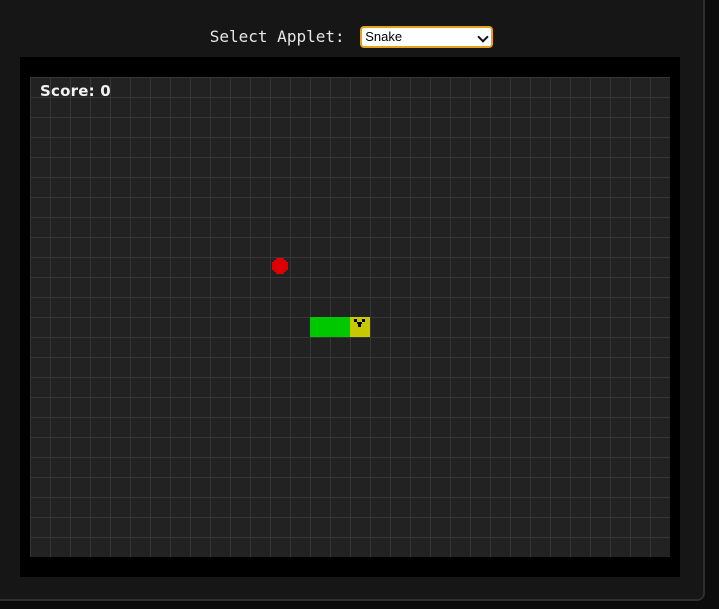 Image resolution: width=719 pixels, height=609 pixels. Describe the element at coordinates (483, 36) in the screenshot. I see `chevron-down-icon` at that location.